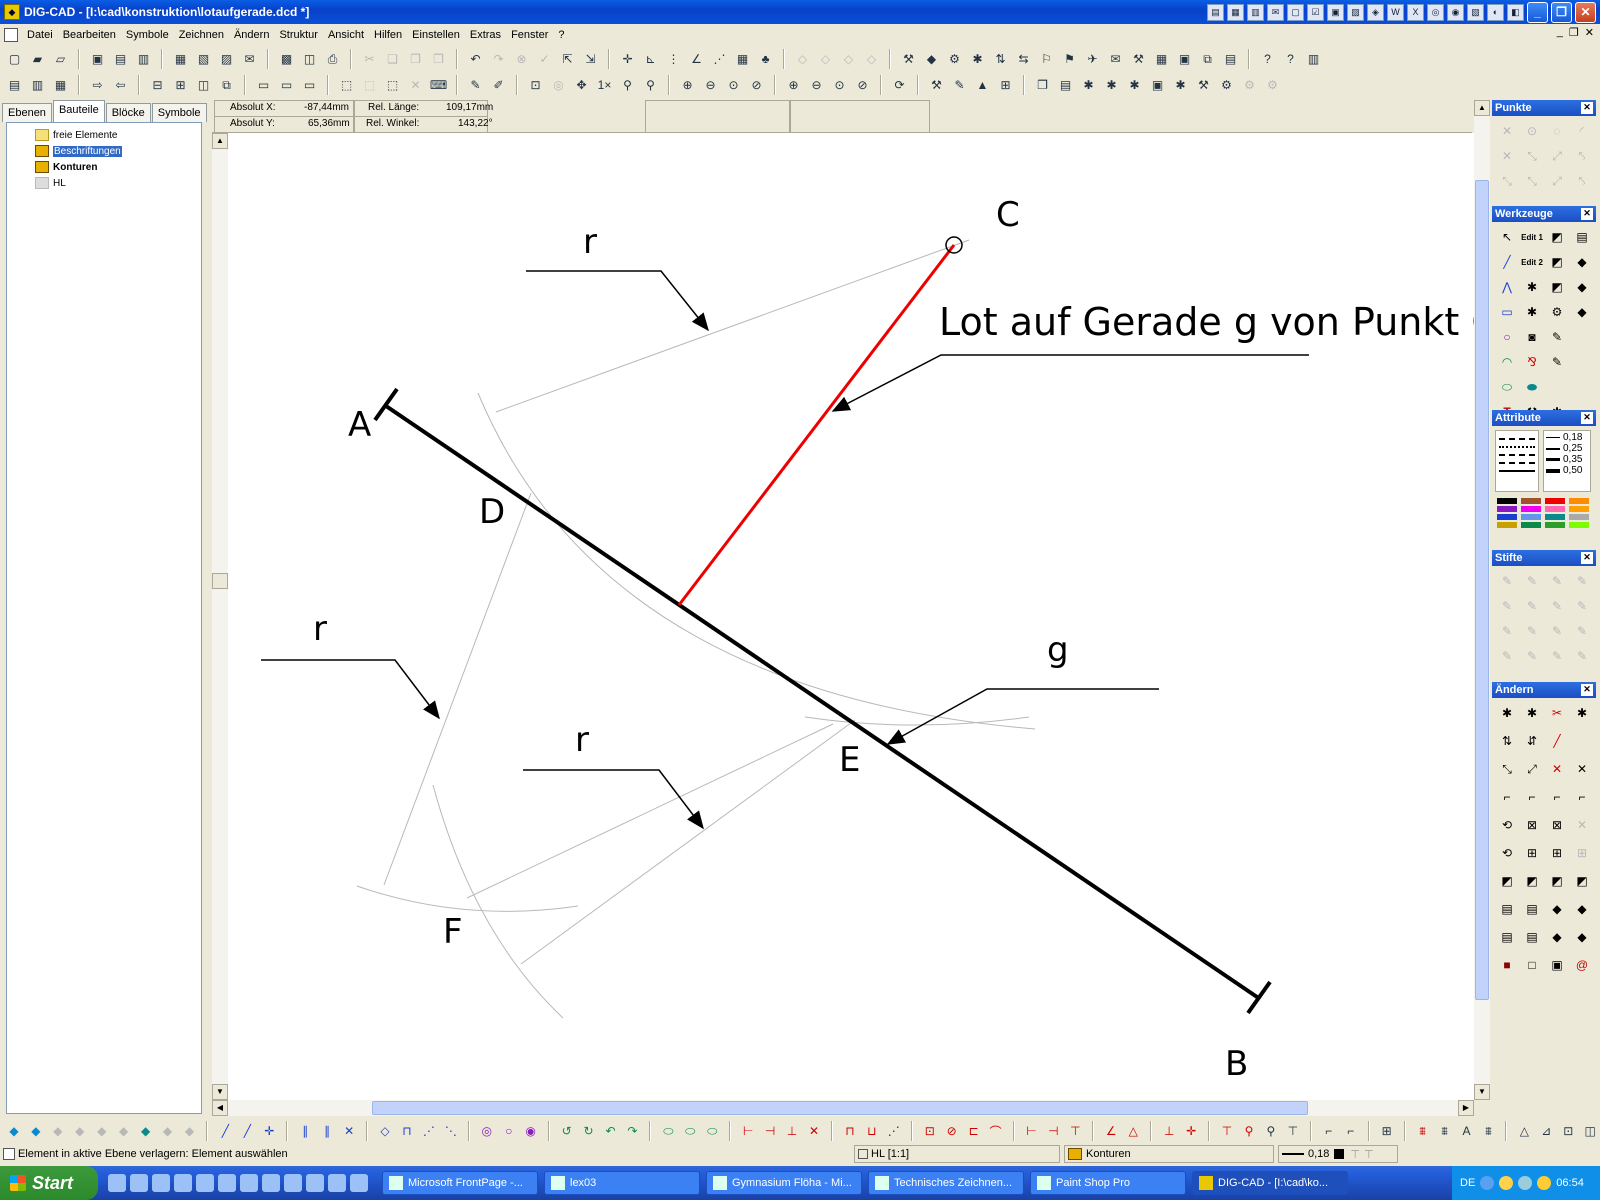  What do you see at coordinates (1589, 32) in the screenshot?
I see `mdi-close-button: ✕` at bounding box center [1589, 32].